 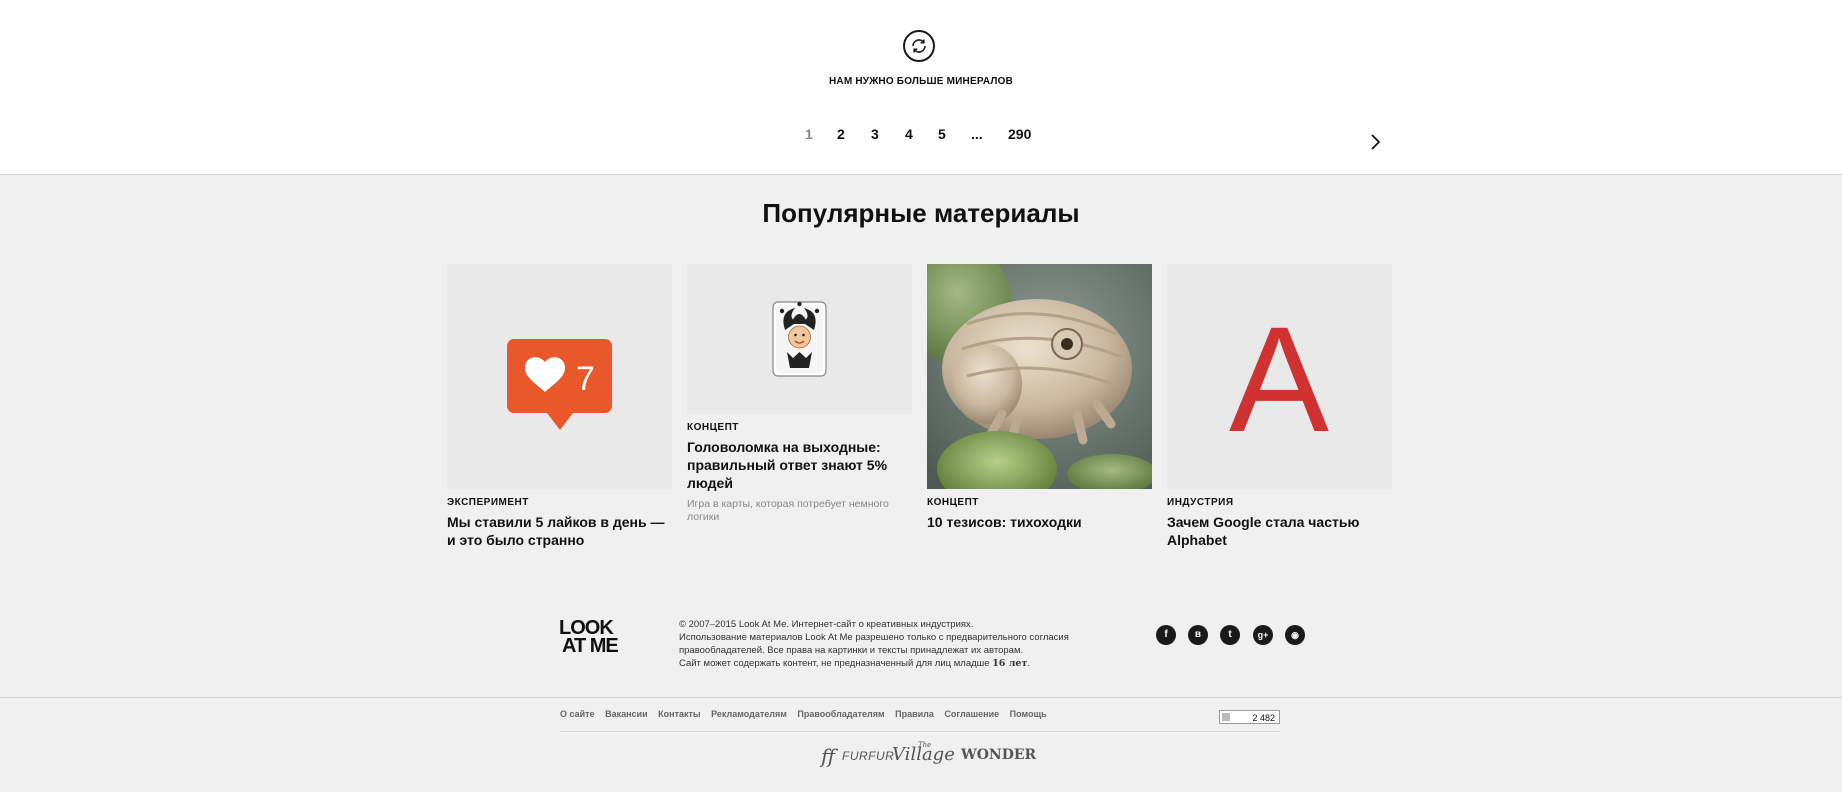 I want to click on article-headline: Зачем Google стала частью Alphabet, so click(x=1279, y=531).